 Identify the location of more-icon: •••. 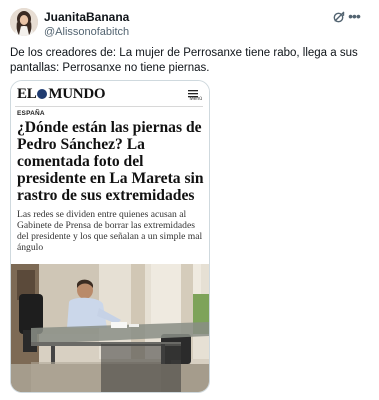
(354, 16).